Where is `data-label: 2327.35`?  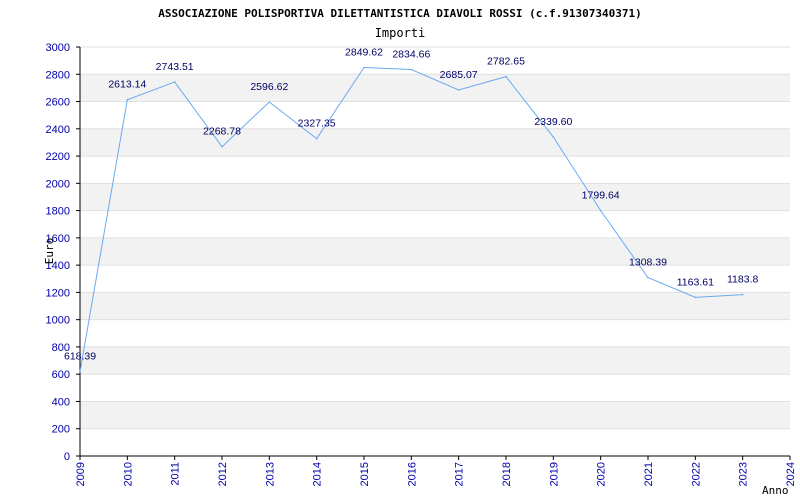 data-label: 2327.35 is located at coordinates (317, 124).